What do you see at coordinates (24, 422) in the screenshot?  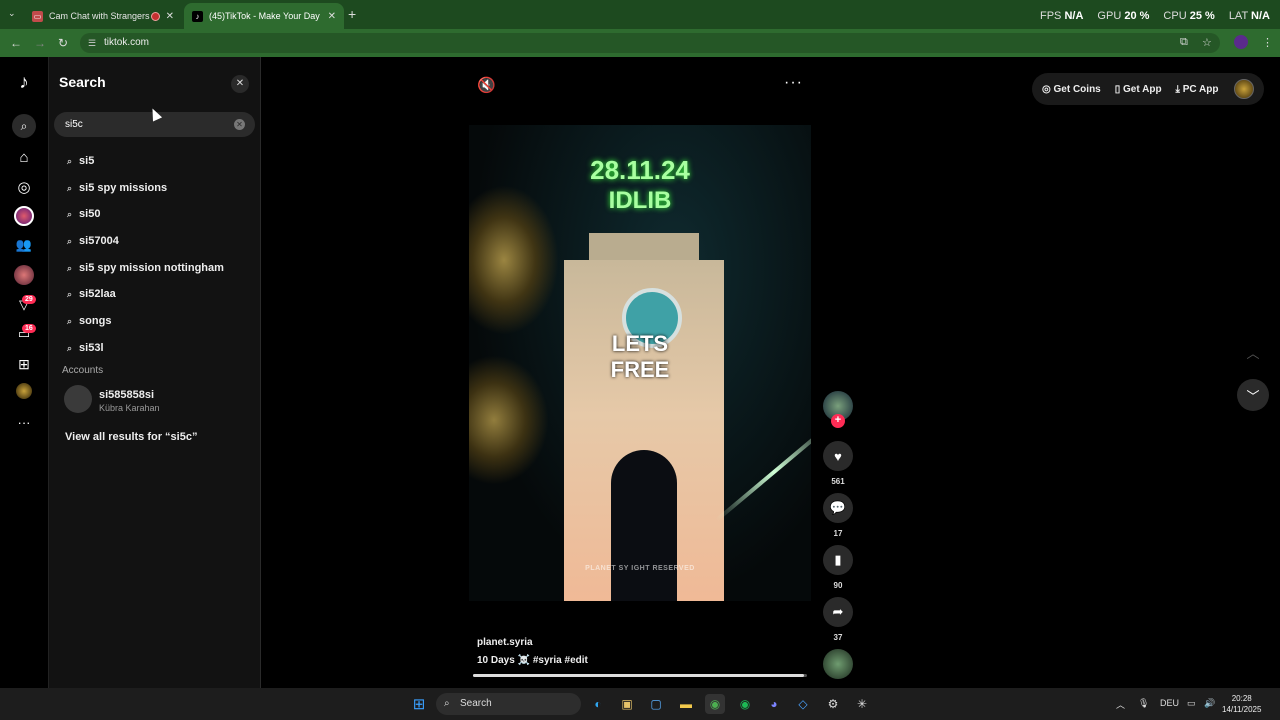 I see `more-dots-icon: ···` at bounding box center [24, 422].